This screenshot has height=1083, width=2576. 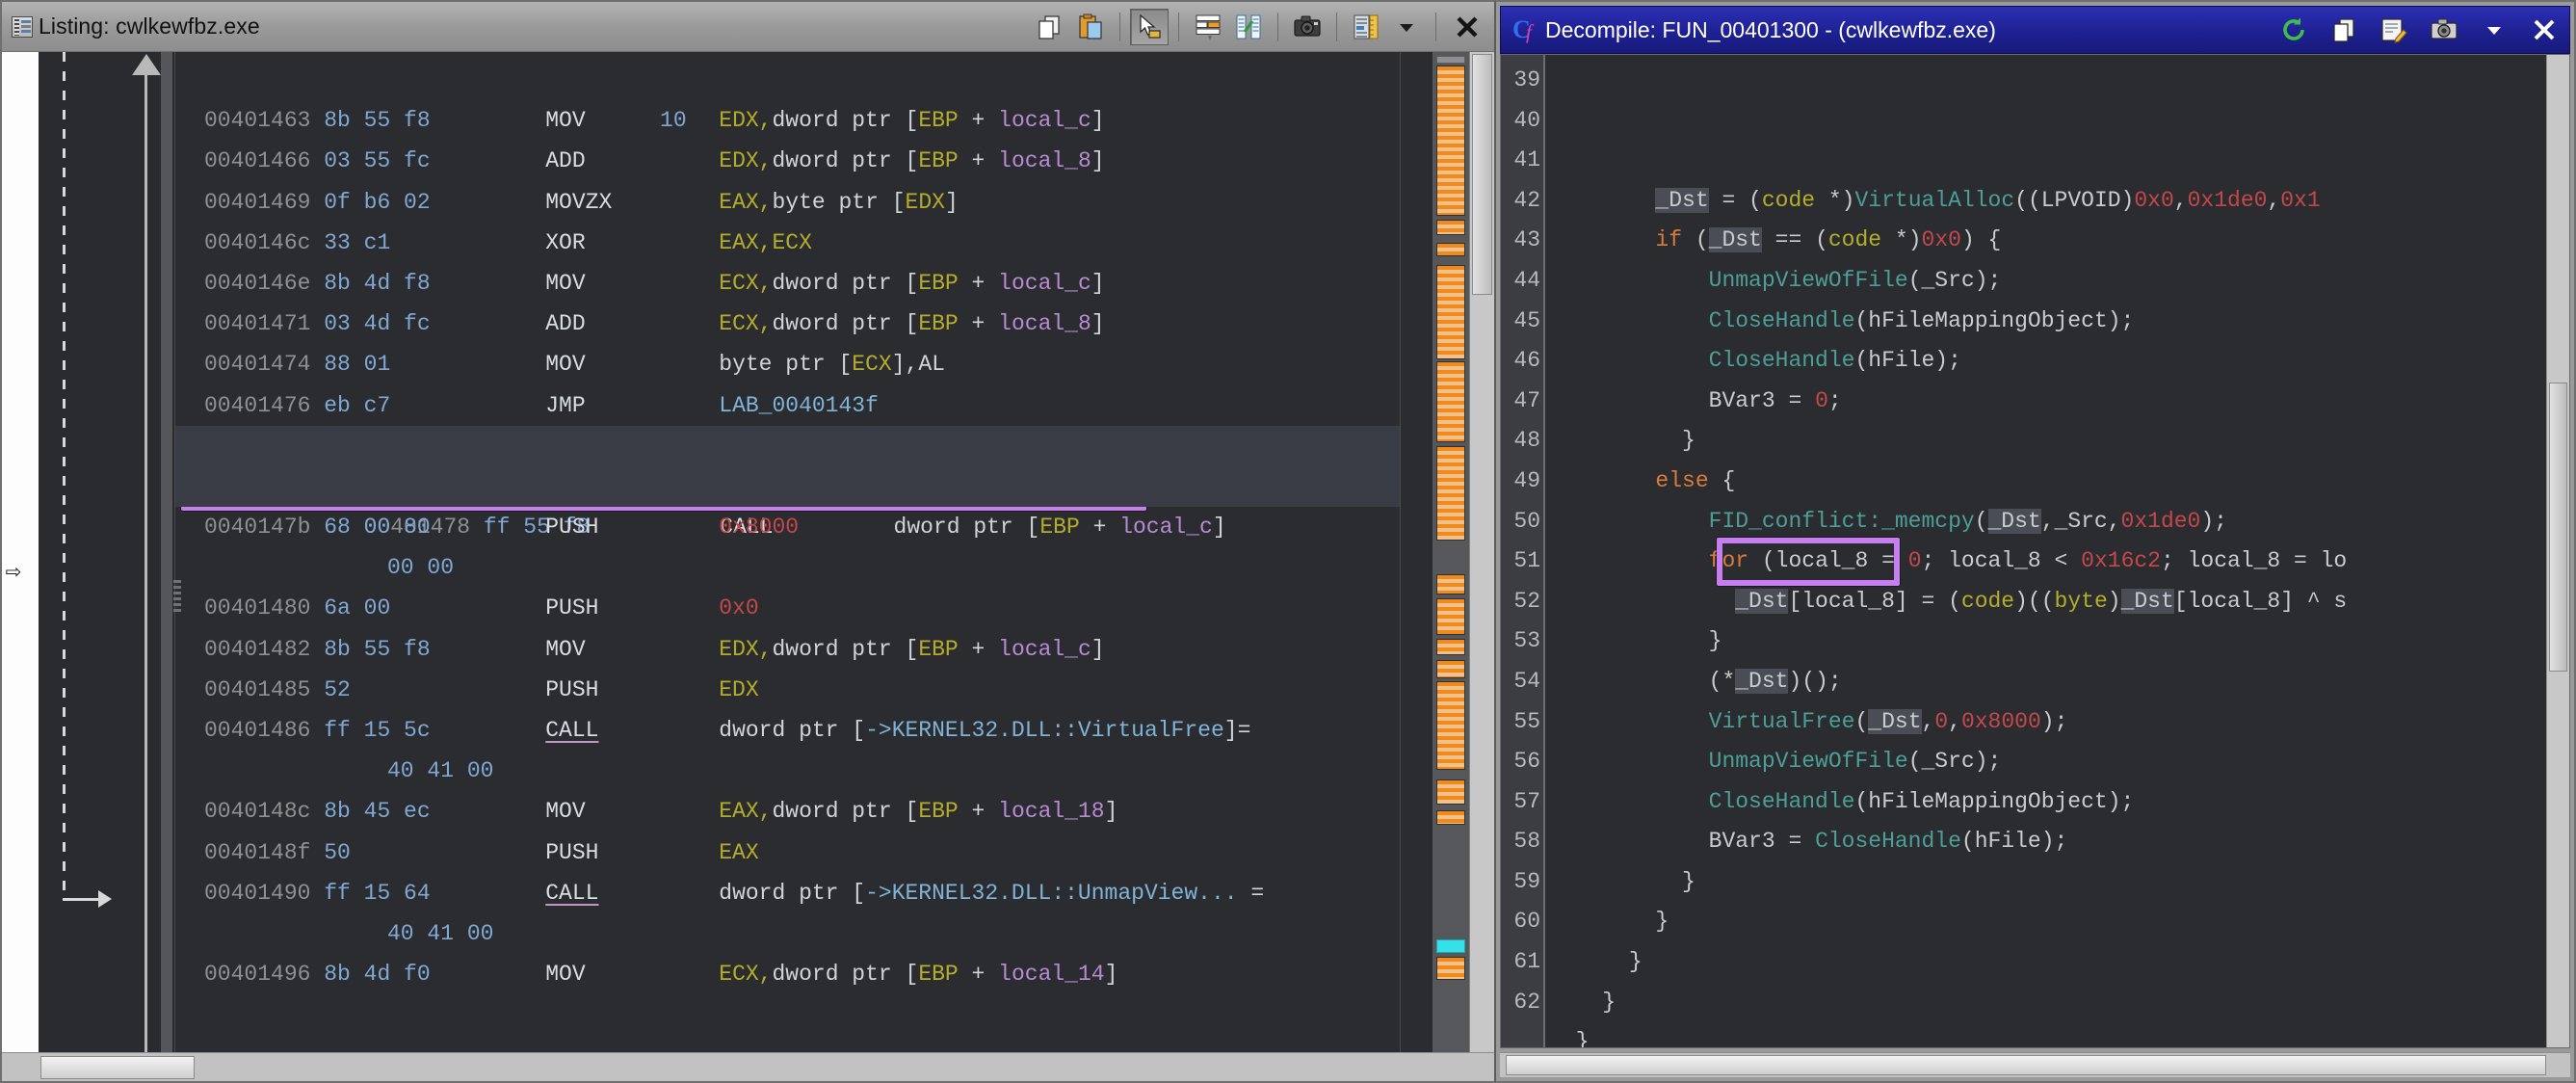 I want to click on paste-icon, so click(x=1090, y=27).